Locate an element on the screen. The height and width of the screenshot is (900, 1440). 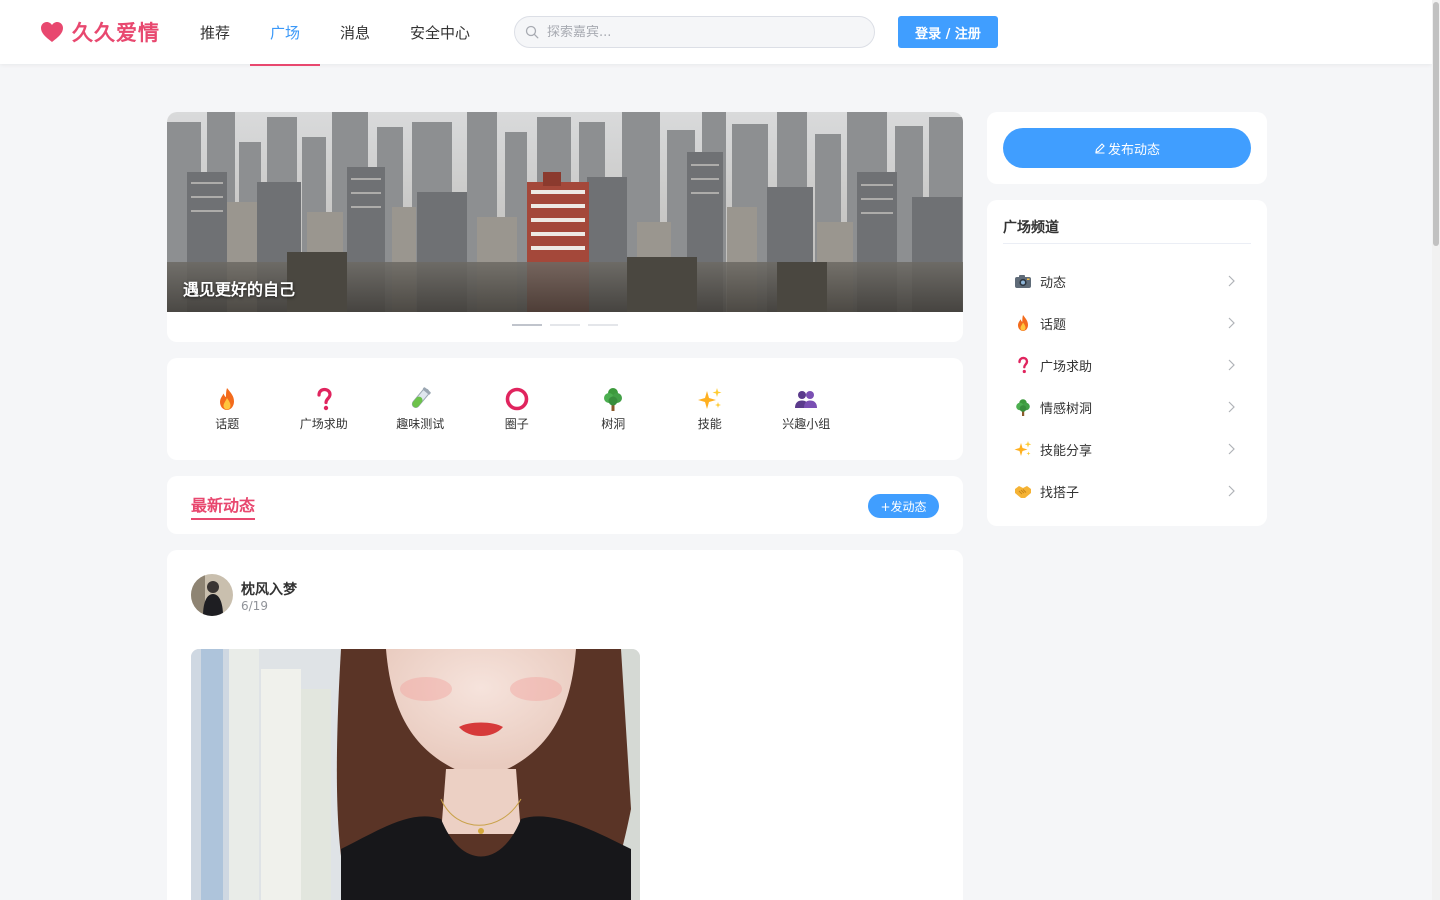
channel-label: 广场求助 is located at coordinates (1066, 367).